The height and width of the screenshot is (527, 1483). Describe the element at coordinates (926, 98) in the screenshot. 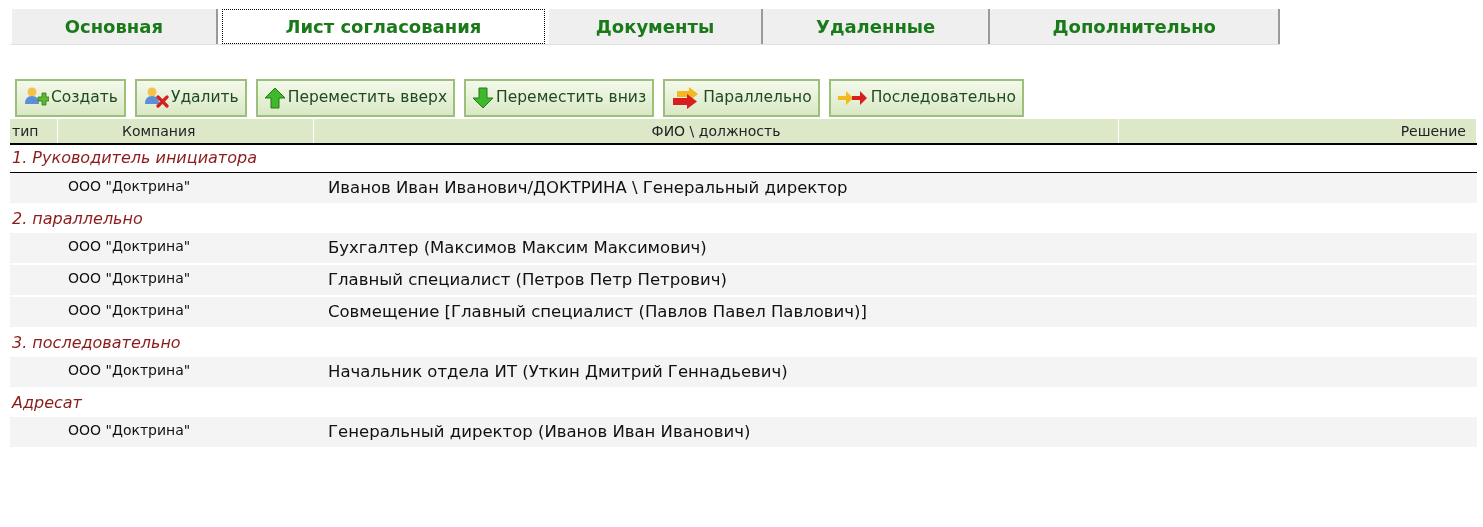

I see `toolbar-button: Последовательно` at that location.